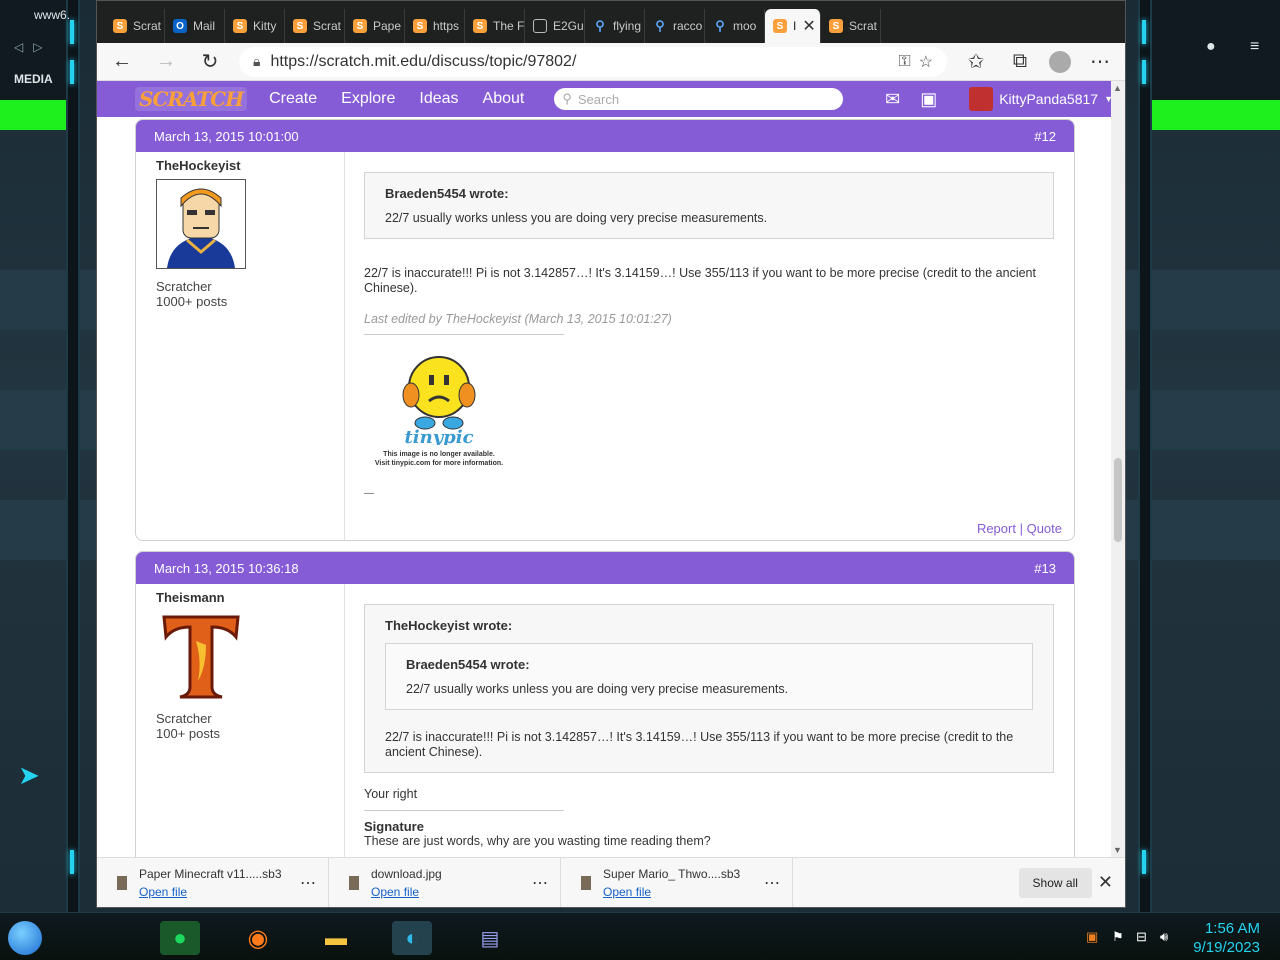 Image resolution: width=1280 pixels, height=960 pixels. Describe the element at coordinates (1141, 937) in the screenshot. I see `network-icon: ⊟` at that location.